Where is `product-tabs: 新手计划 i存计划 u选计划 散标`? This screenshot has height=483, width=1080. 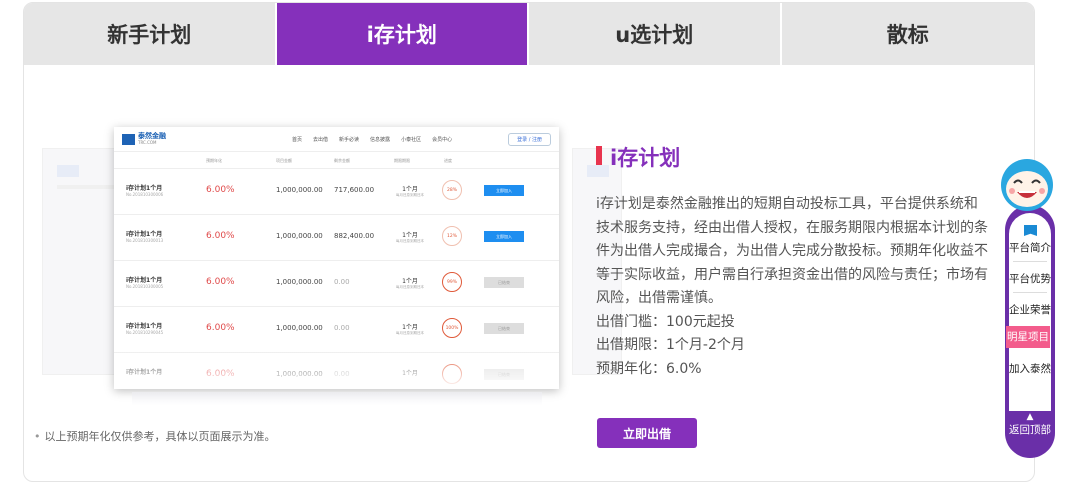
product-tabs: 新手计划 i存计划 u选计划 散标 is located at coordinates (529, 34).